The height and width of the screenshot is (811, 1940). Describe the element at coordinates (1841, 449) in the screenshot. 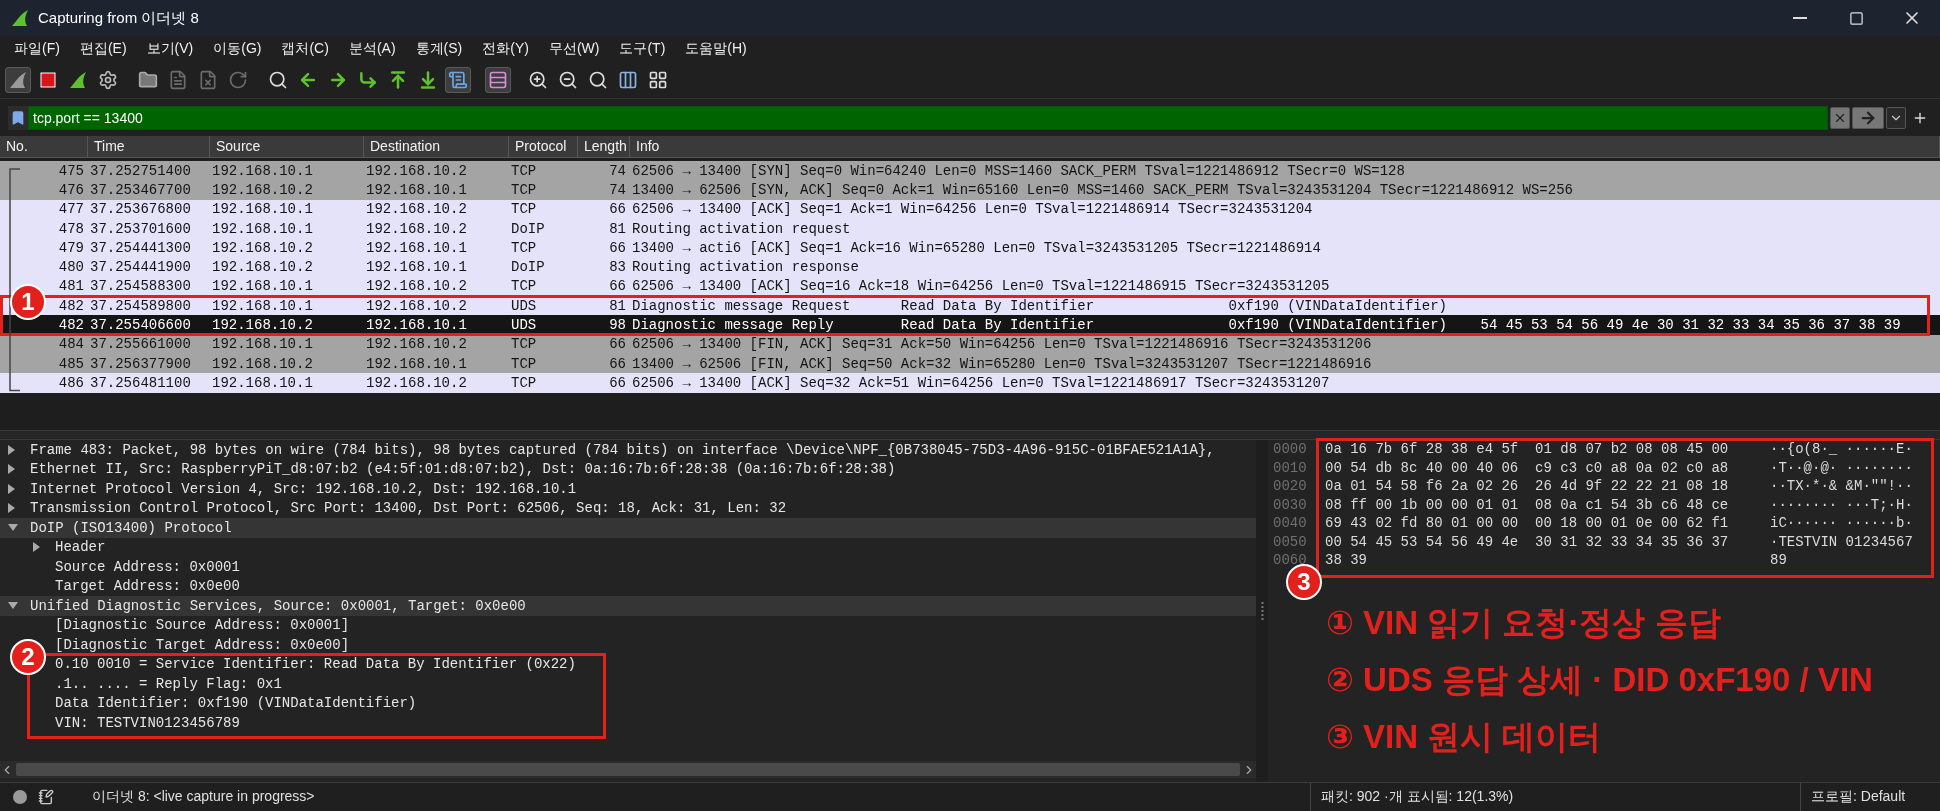

I see `ascii-text: ··{o(8·_ ······E·` at that location.